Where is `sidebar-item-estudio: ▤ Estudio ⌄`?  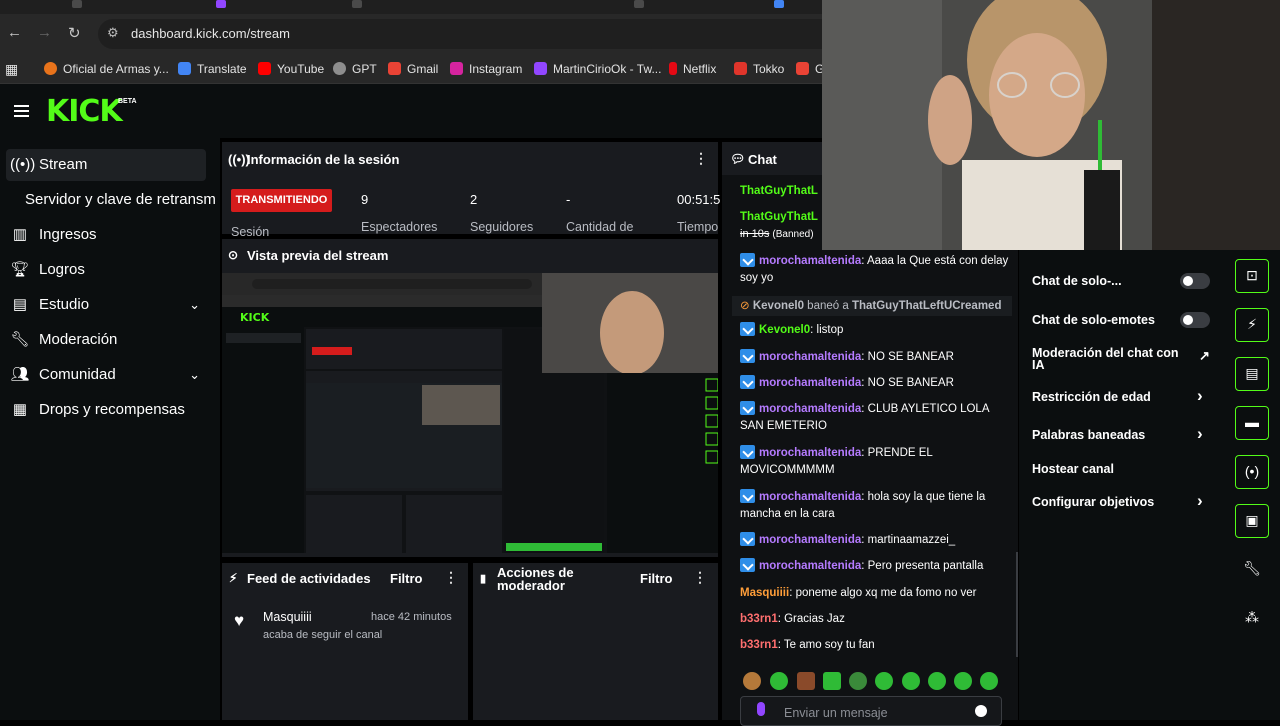
sidebar-item-estudio: ▤ Estudio ⌄ is located at coordinates (106, 305).